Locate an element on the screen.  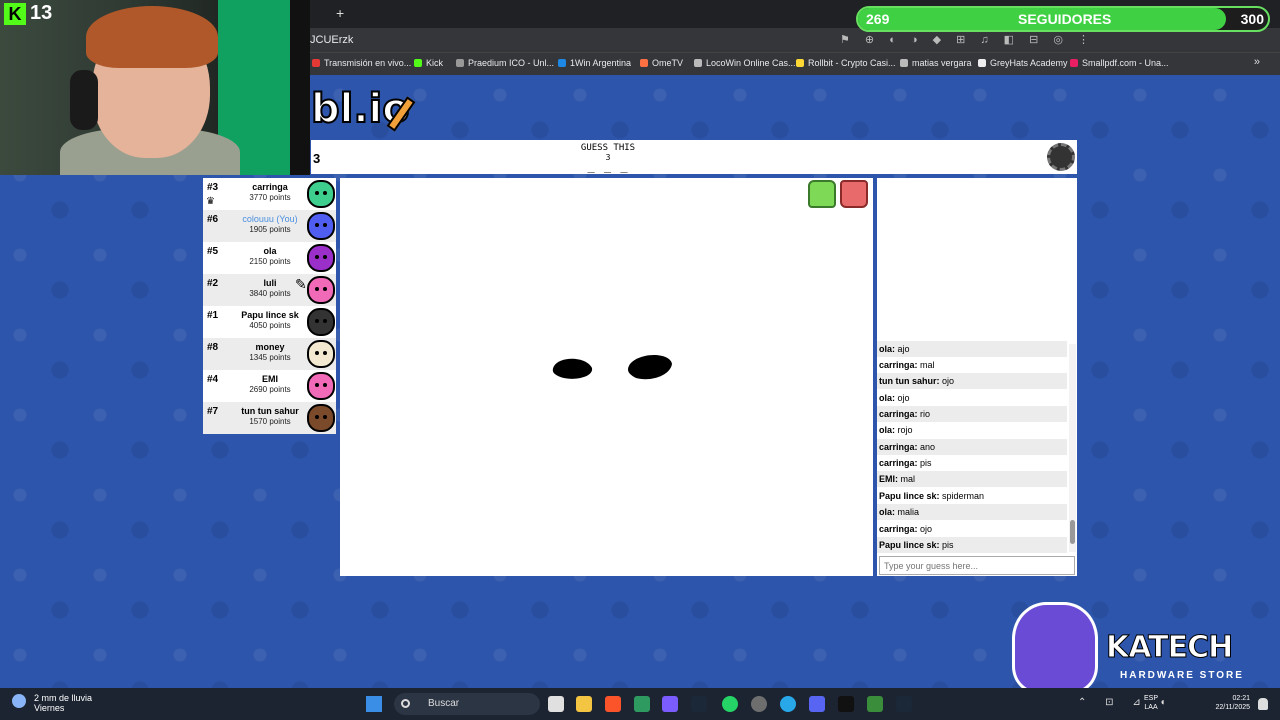
extensions-icon: ⚑ ⊕ ◐ ◑ ◆ ⊞ ♫ ◧ ⊟ ◎ ⋮ is located at coordinates (967, 39).